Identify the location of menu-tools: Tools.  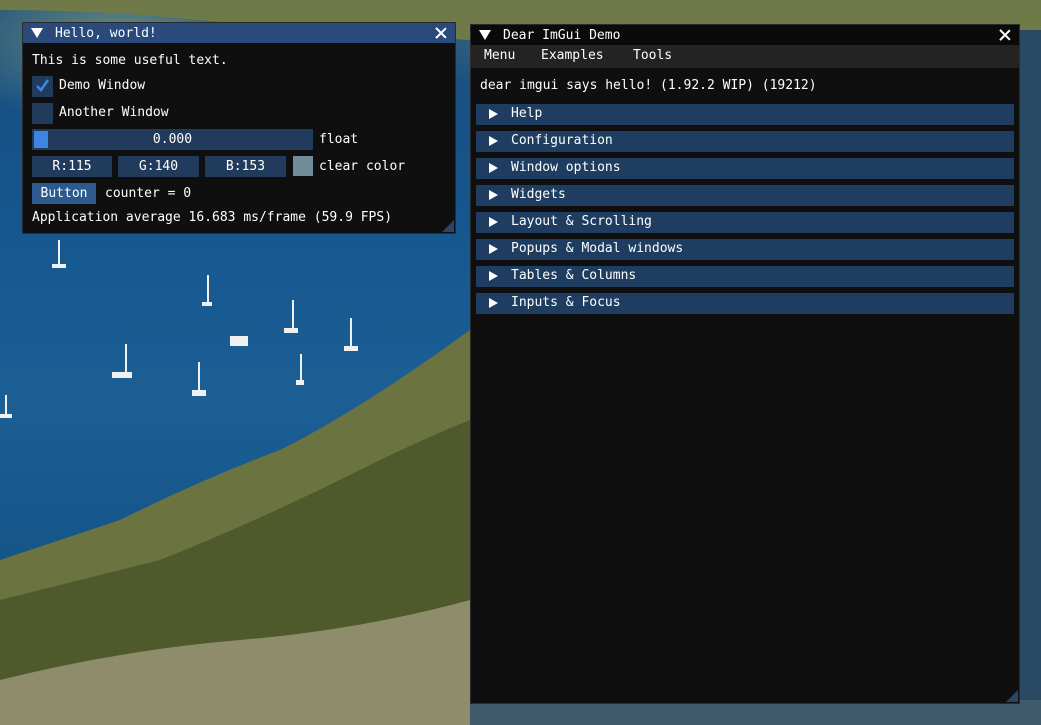
(652, 55).